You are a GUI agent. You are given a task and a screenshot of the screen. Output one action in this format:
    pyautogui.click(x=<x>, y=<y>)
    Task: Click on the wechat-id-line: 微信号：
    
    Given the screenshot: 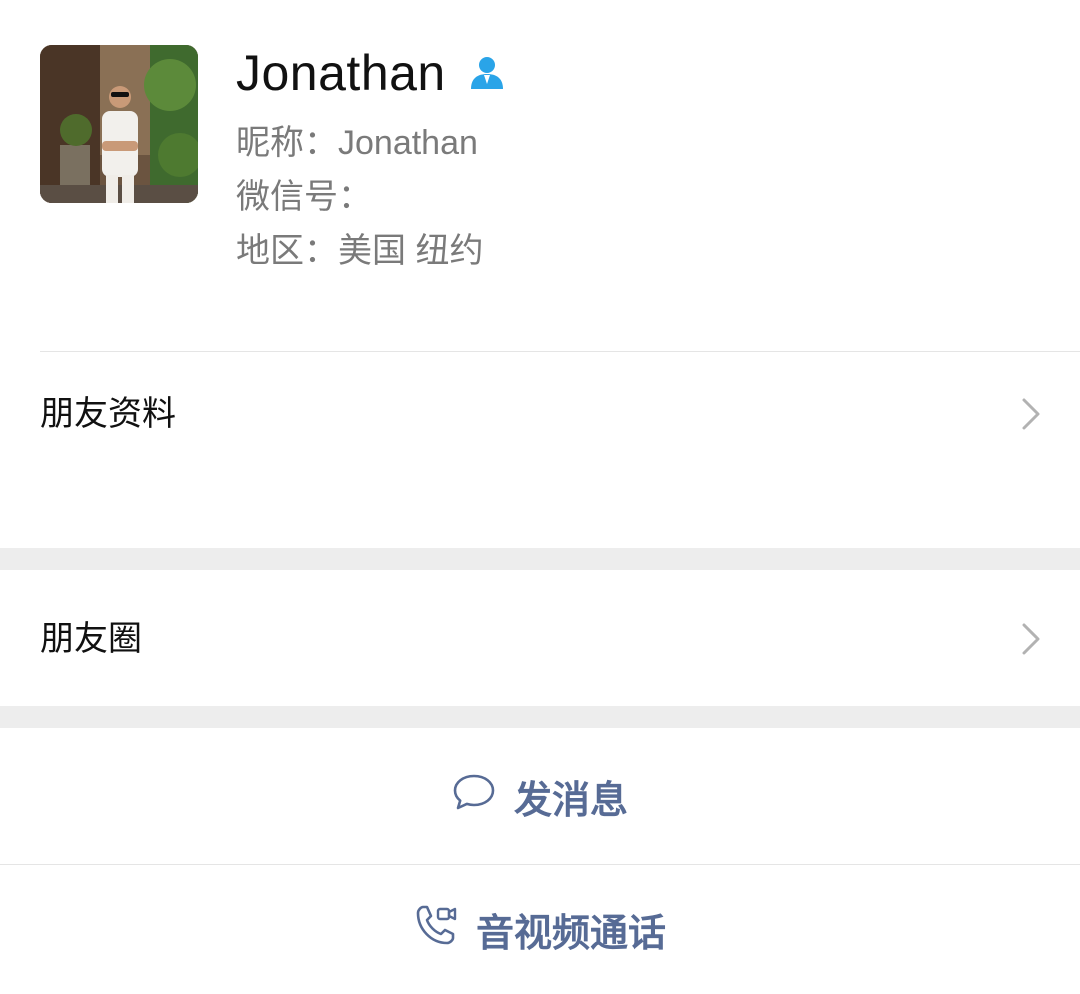 What is the action you would take?
    pyautogui.click(x=394, y=197)
    